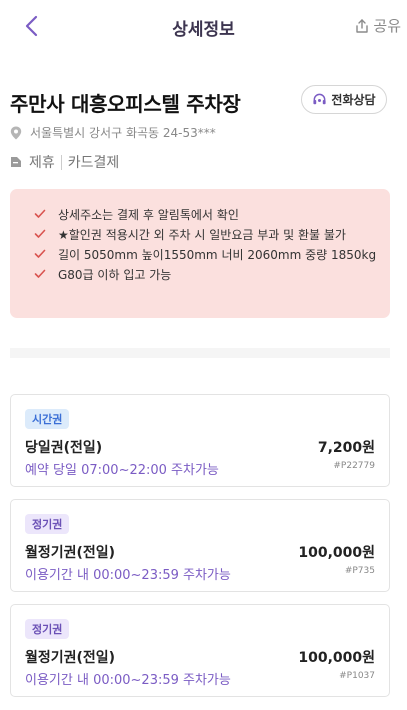  I want to click on ticket-name: 당일권(전일), so click(64, 448).